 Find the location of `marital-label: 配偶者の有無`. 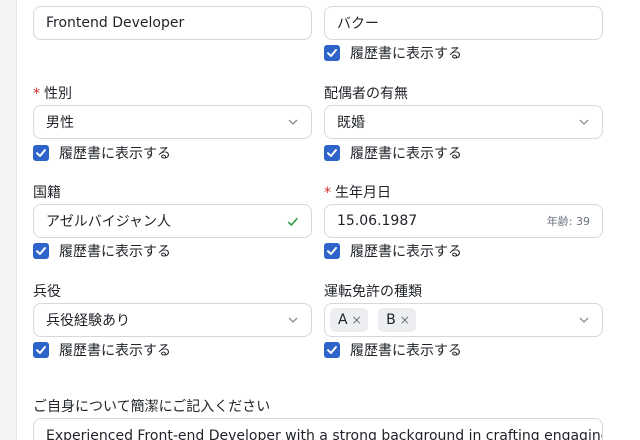

marital-label: 配偶者の有無 is located at coordinates (366, 94).